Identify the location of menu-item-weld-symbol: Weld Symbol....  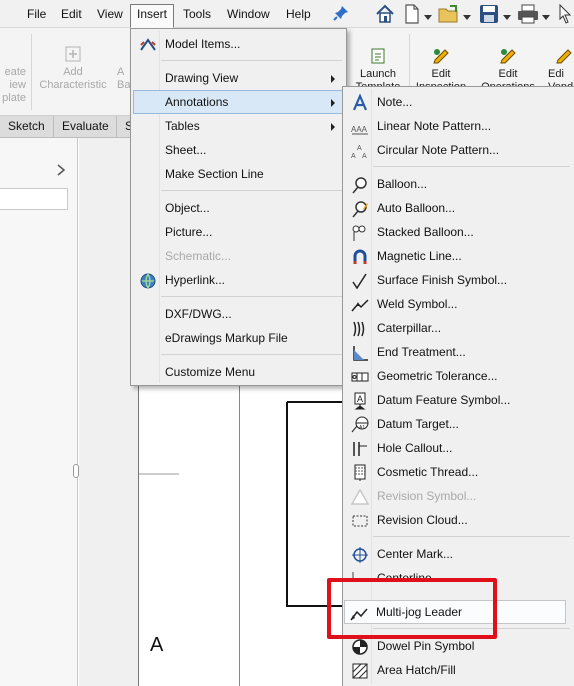
(458, 304).